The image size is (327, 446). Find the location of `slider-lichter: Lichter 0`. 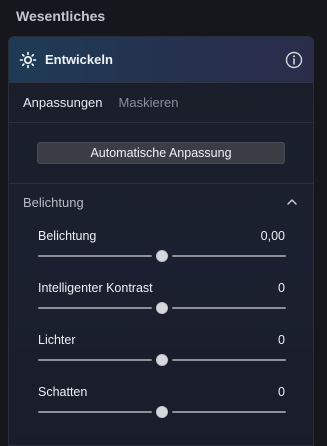

slider-lichter: Lichter 0 is located at coordinates (161, 350).